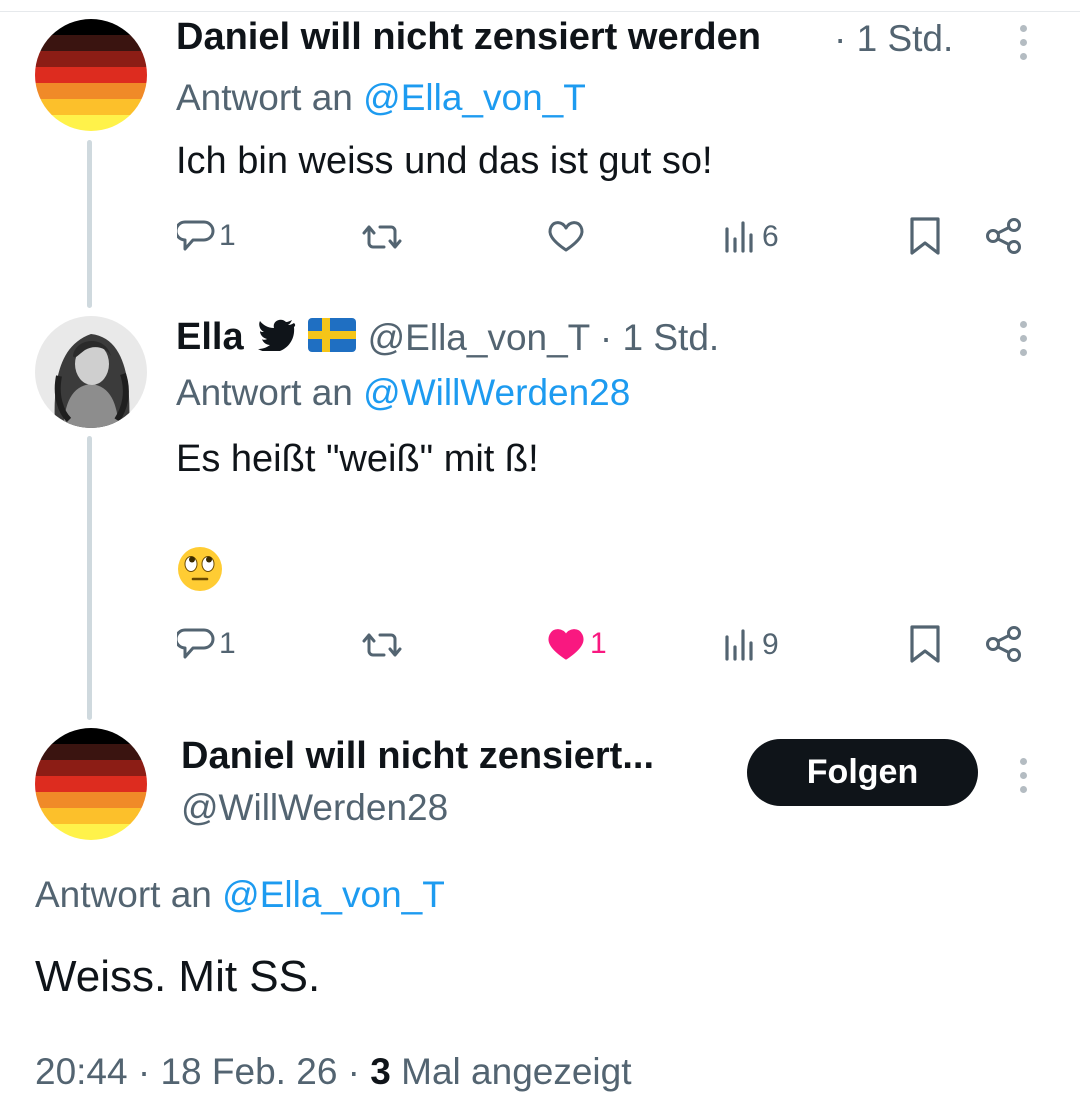 Image resolution: width=1080 pixels, height=1113 pixels. What do you see at coordinates (468, 37) in the screenshot?
I see `author-name: Daniel will nicht zensiert werden` at bounding box center [468, 37].